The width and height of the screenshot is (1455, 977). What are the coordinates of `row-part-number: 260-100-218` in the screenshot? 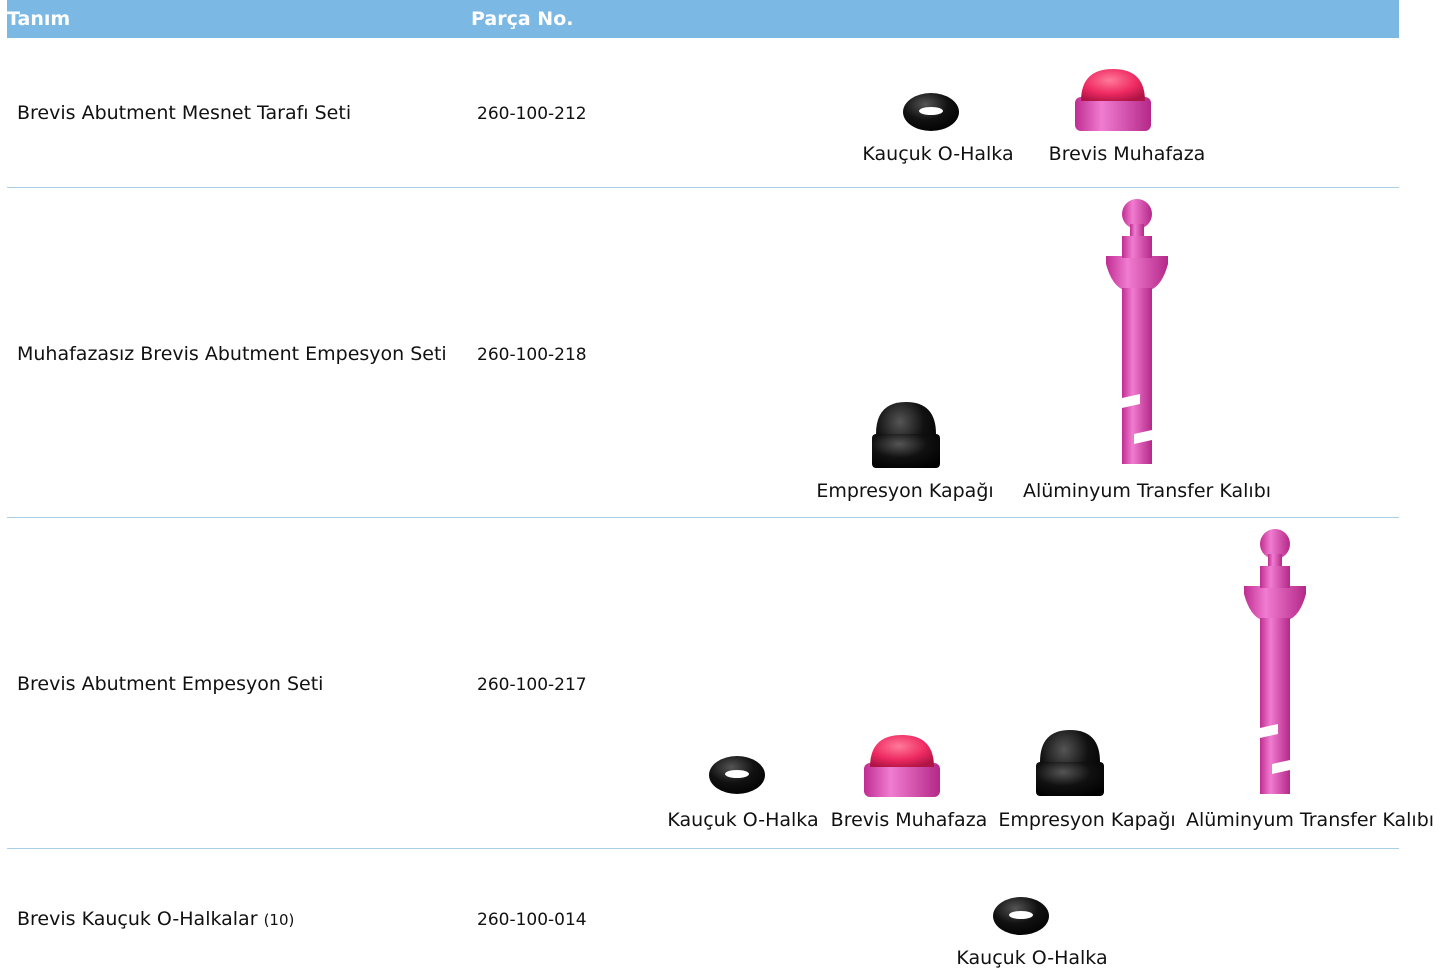 It's located at (532, 355).